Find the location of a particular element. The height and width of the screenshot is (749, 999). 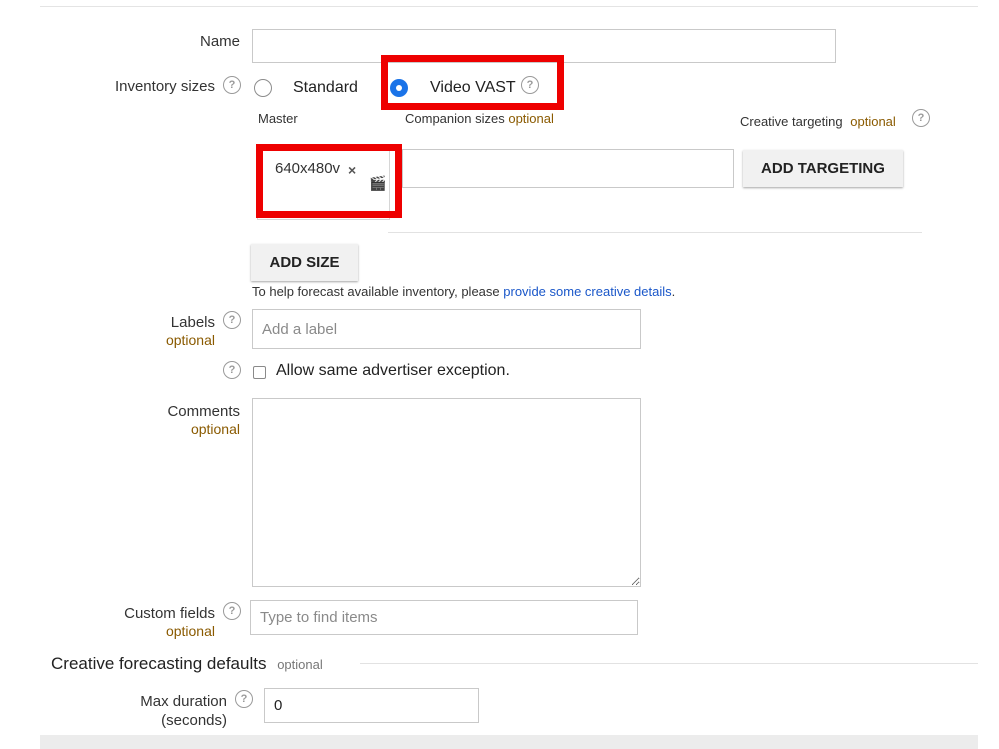

add-size-button: ADD SIZE is located at coordinates (304, 262).